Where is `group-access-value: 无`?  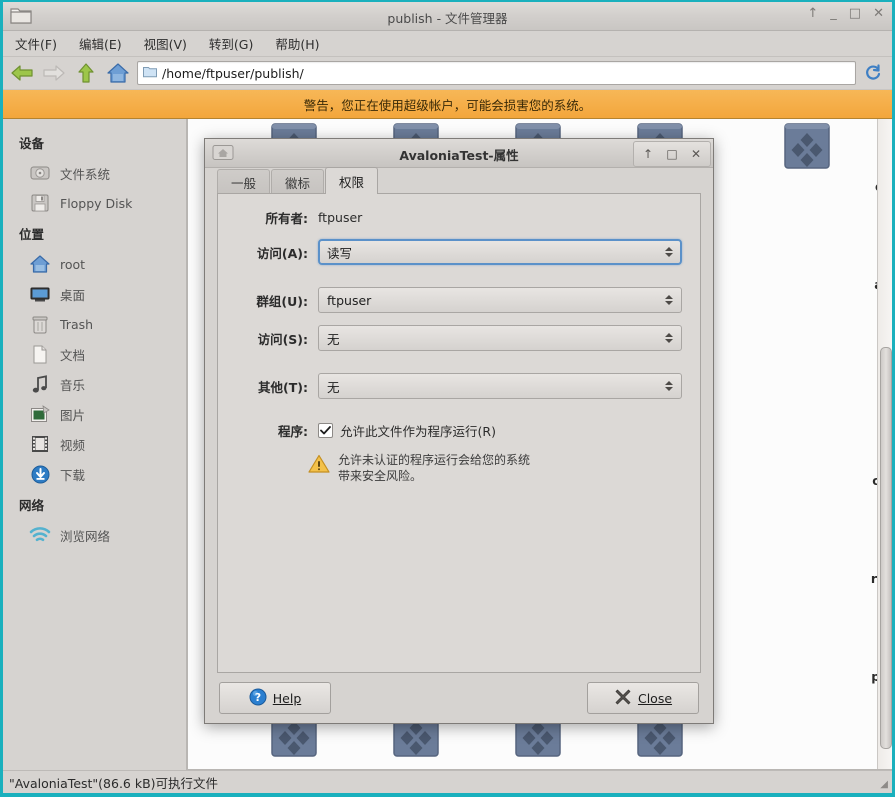 group-access-value: 无 is located at coordinates (333, 339).